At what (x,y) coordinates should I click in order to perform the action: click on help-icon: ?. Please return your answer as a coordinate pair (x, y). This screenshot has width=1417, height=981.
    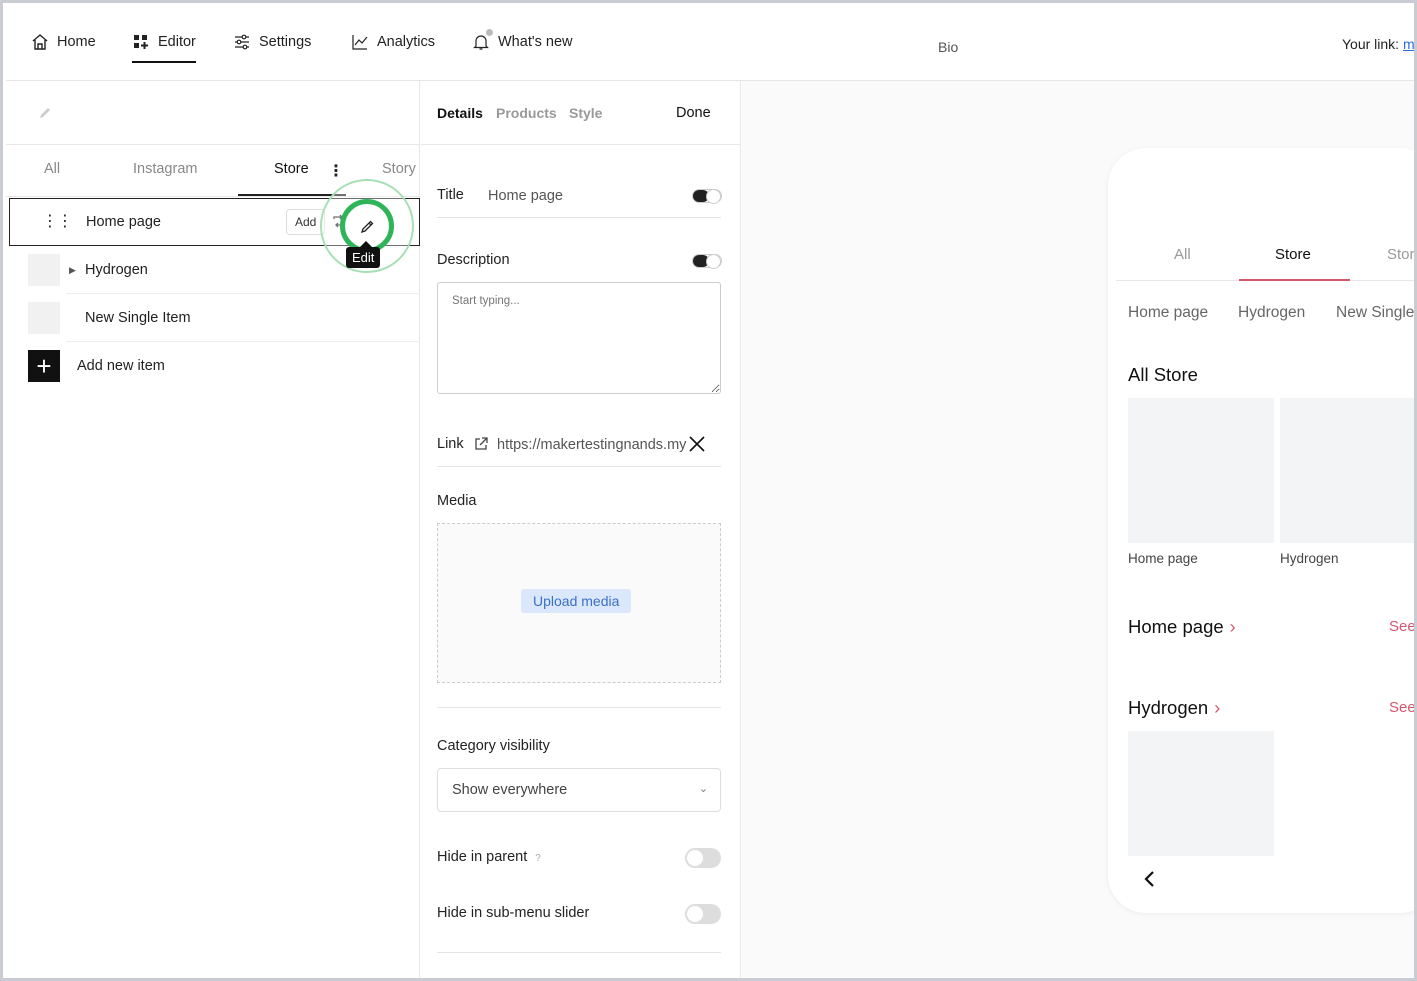
    Looking at the image, I should click on (538, 858).